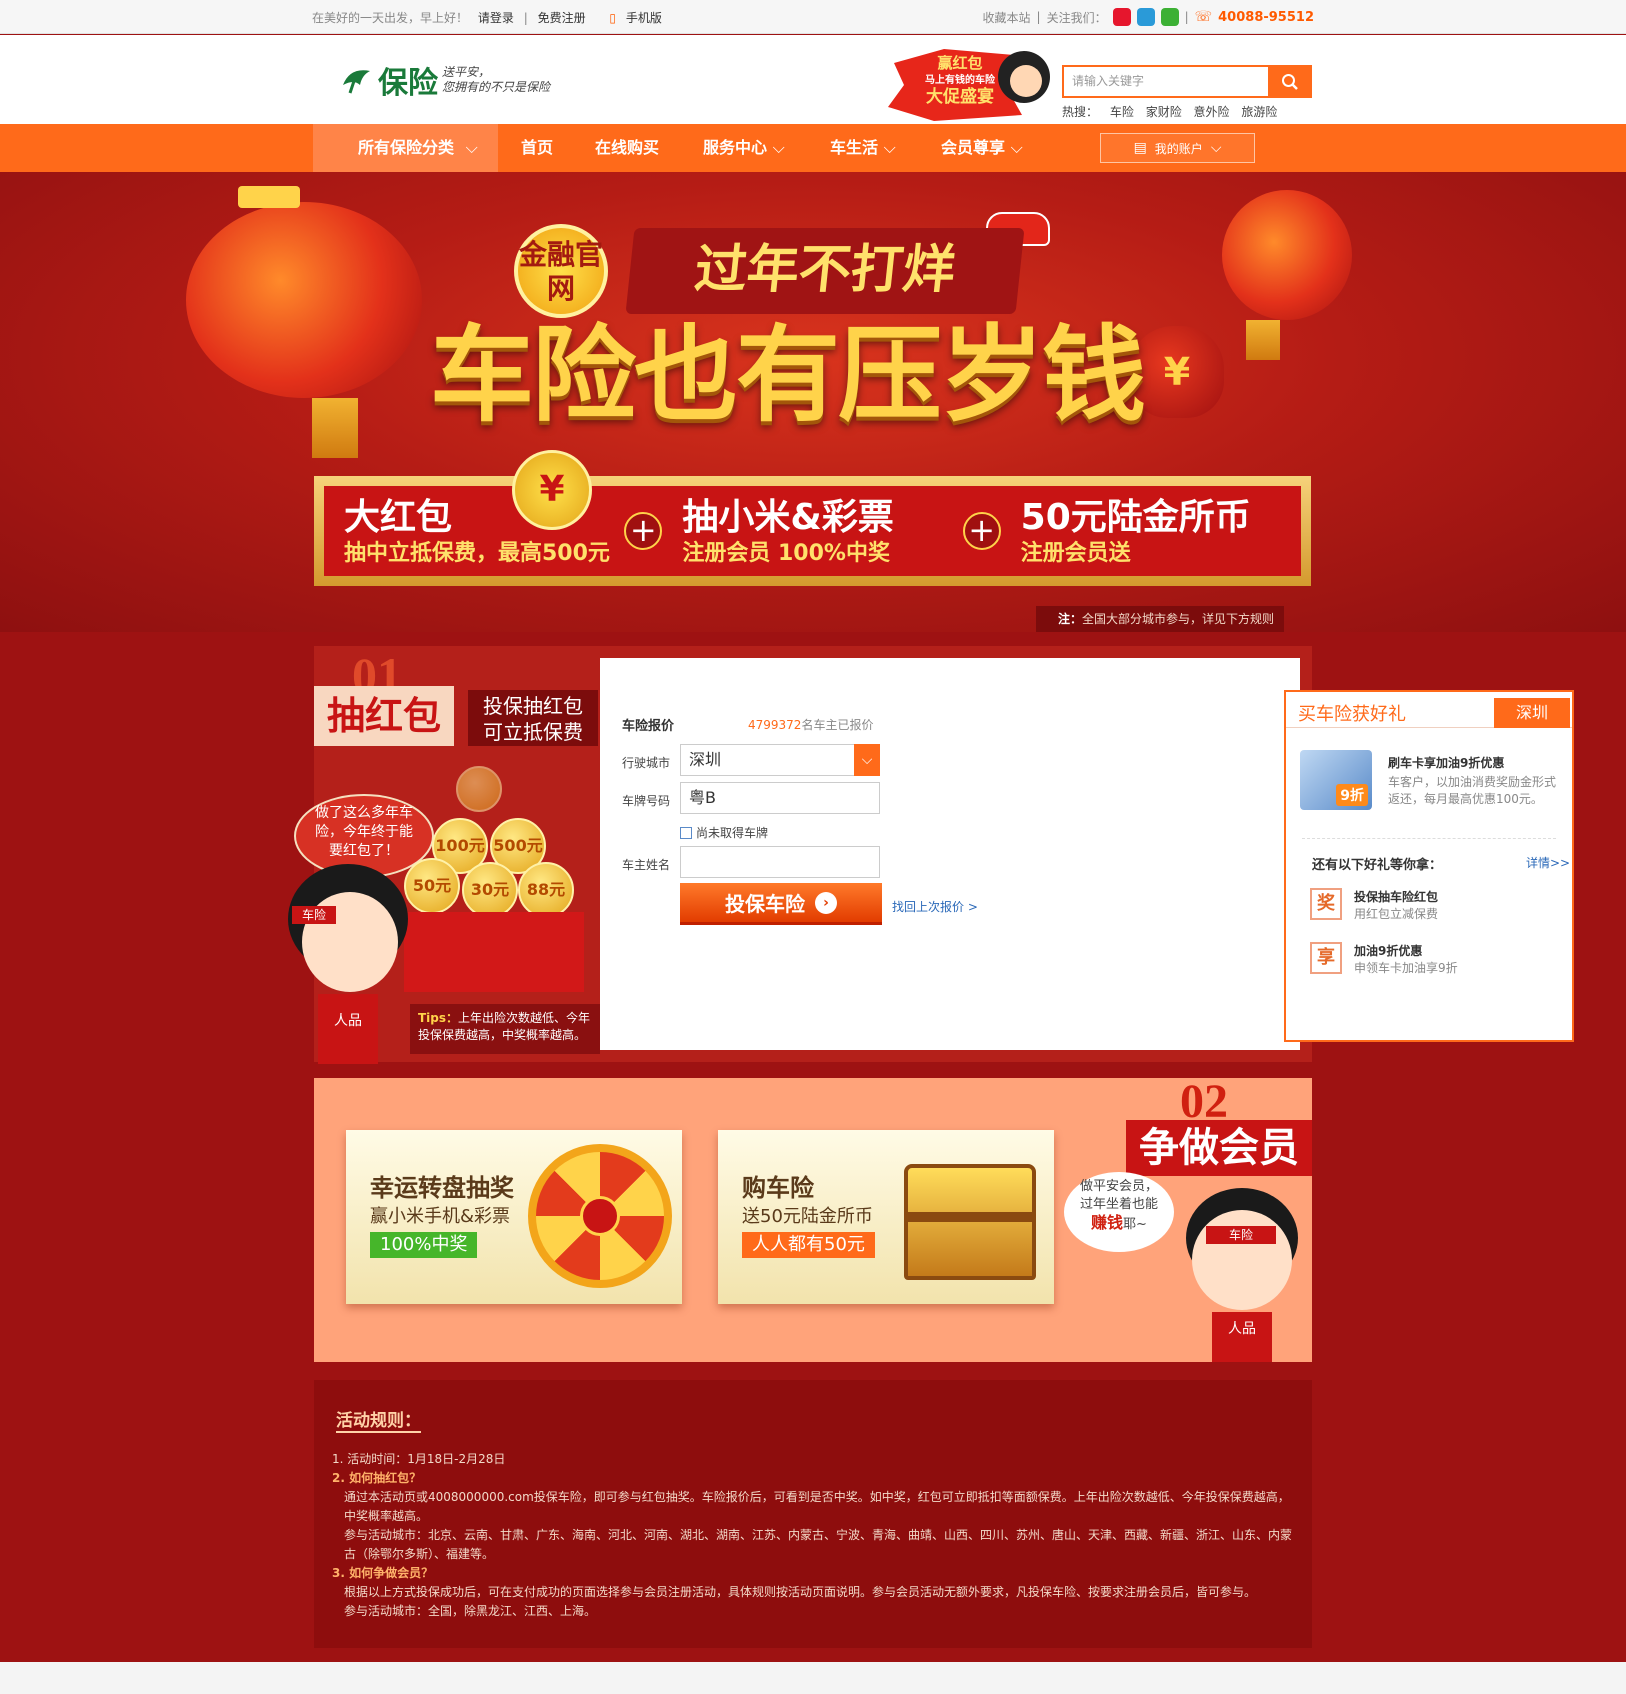 The image size is (1626, 1694). What do you see at coordinates (825, 271) in the screenshot?
I see `hero-subtitle: 过年不打烊` at bounding box center [825, 271].